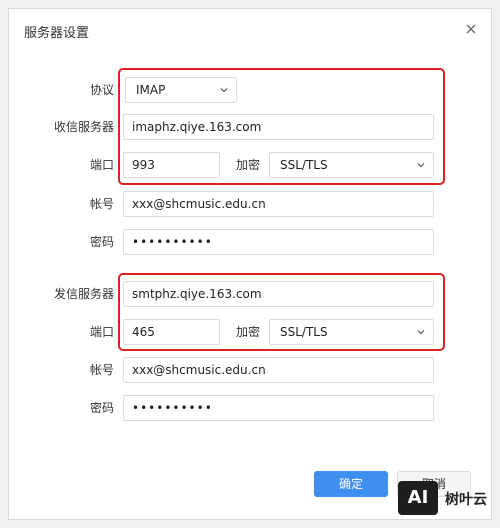 The width and height of the screenshot is (500, 528). I want to click on incoming-encryption-select: SSL/TLS, so click(351, 165).